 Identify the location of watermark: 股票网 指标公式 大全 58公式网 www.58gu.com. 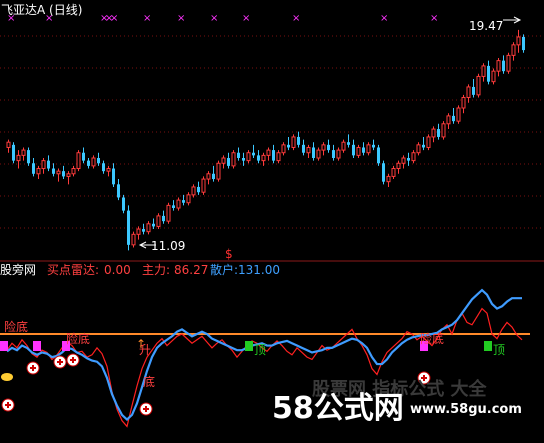
(397, 402).